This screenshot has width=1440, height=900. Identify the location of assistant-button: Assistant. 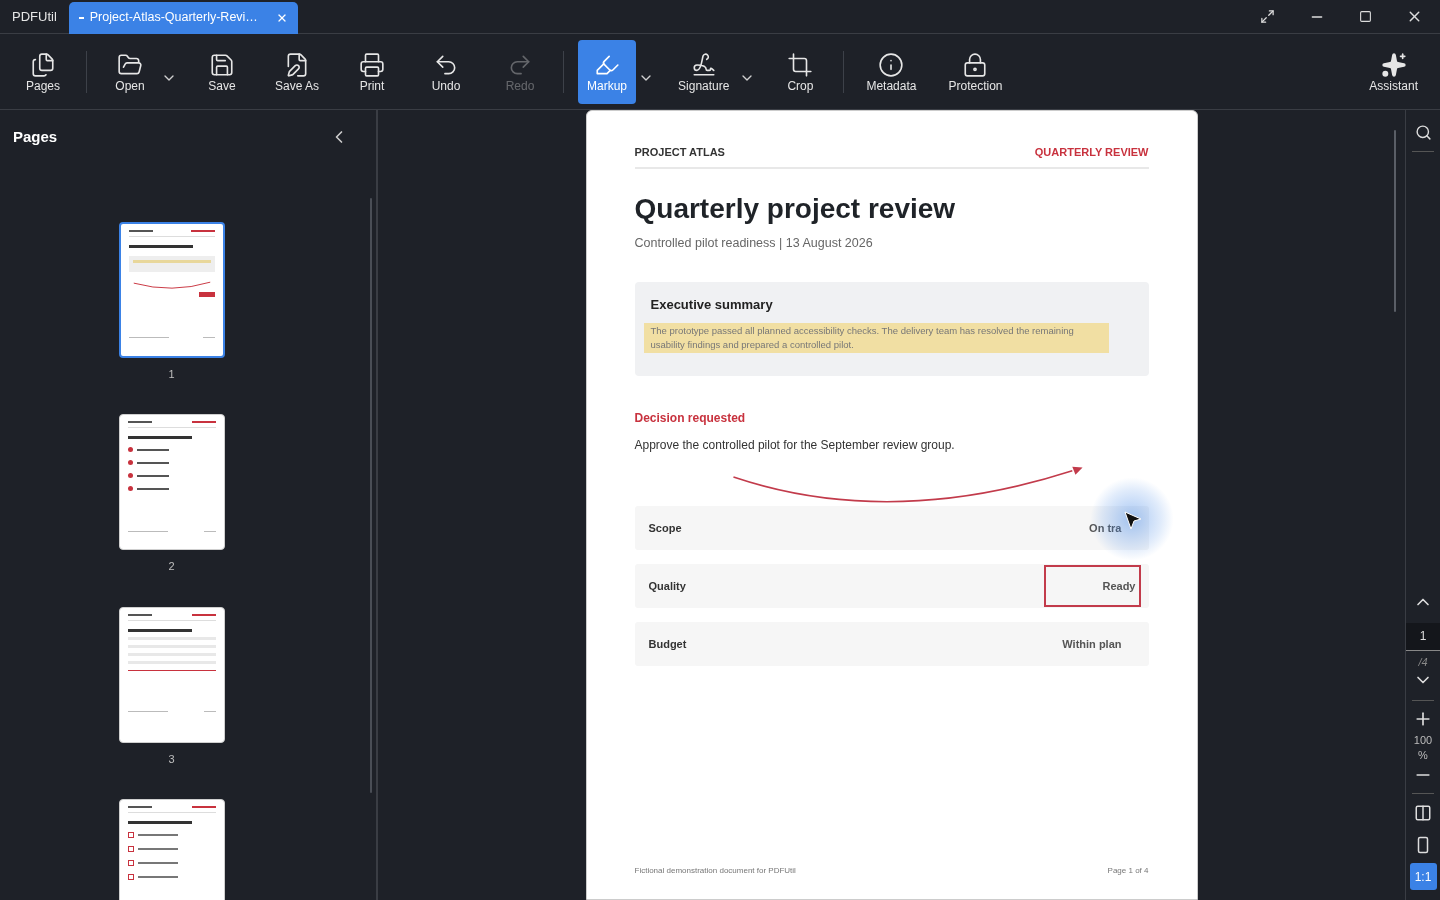
(1393, 71).